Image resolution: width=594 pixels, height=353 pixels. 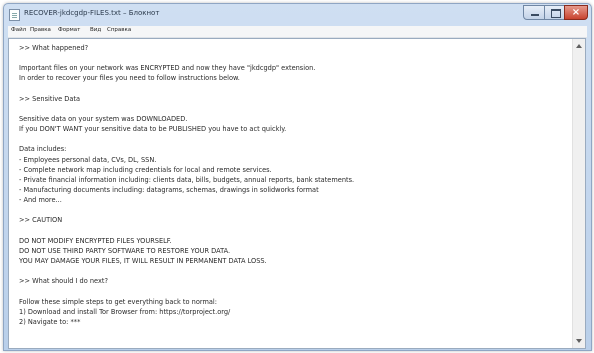 What do you see at coordinates (40, 30) in the screenshot?
I see `menu-edit: Правка` at bounding box center [40, 30].